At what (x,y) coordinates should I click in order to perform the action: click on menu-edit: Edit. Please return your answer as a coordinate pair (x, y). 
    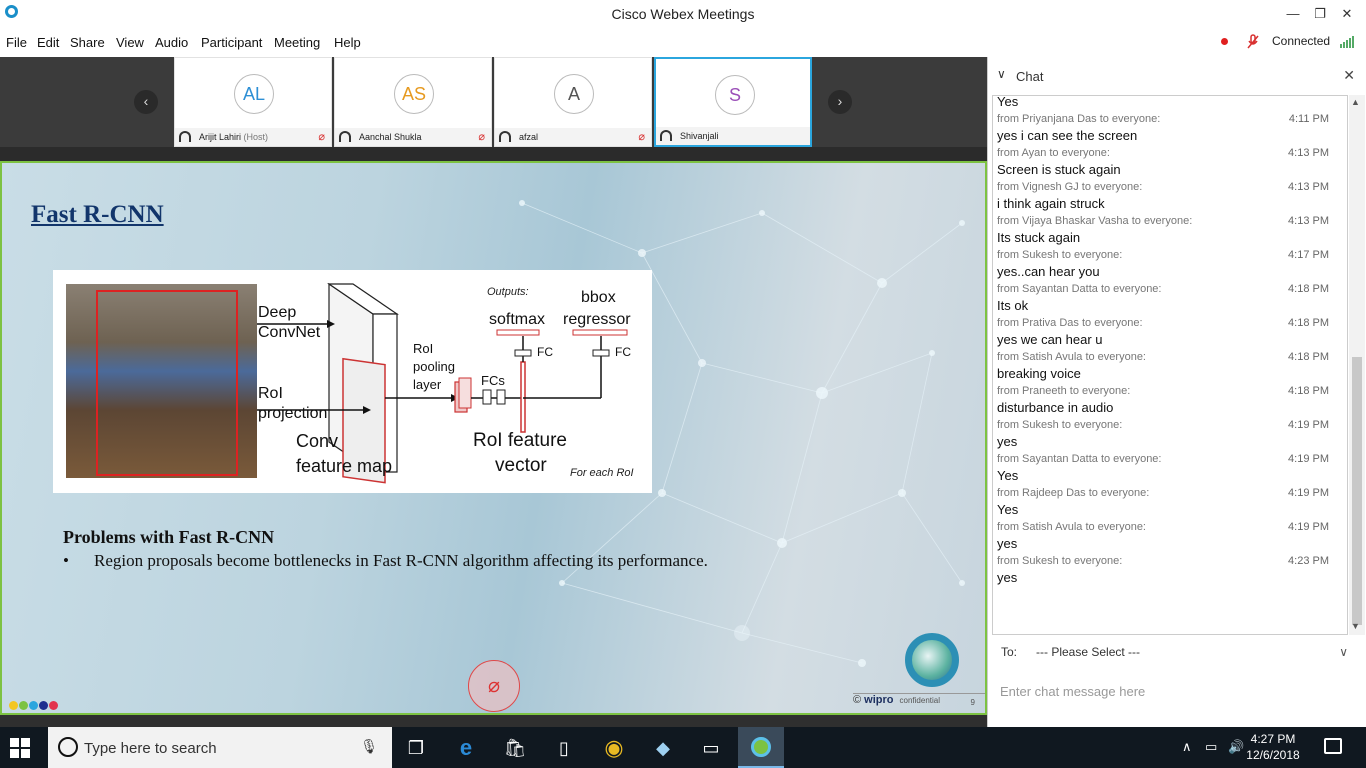
    Looking at the image, I should click on (48, 42).